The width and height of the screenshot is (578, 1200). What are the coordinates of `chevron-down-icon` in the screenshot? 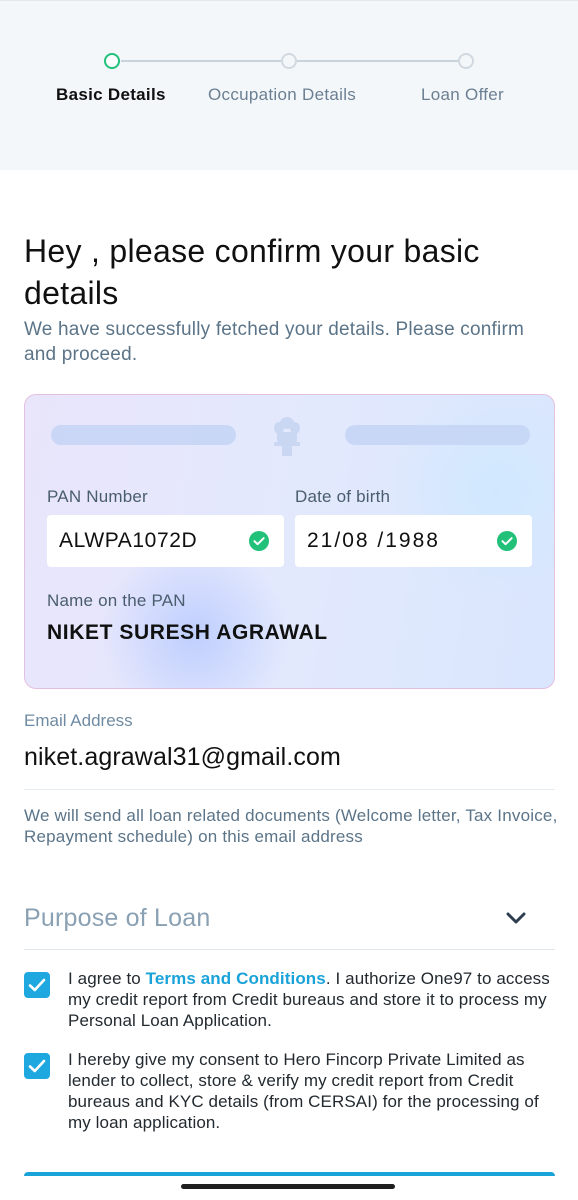 It's located at (516, 918).